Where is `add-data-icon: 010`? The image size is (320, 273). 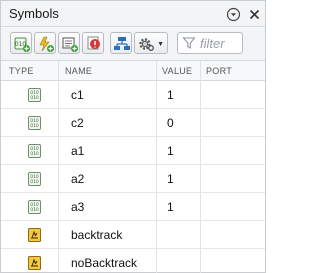
add-data-icon: 010 is located at coordinates (22, 44).